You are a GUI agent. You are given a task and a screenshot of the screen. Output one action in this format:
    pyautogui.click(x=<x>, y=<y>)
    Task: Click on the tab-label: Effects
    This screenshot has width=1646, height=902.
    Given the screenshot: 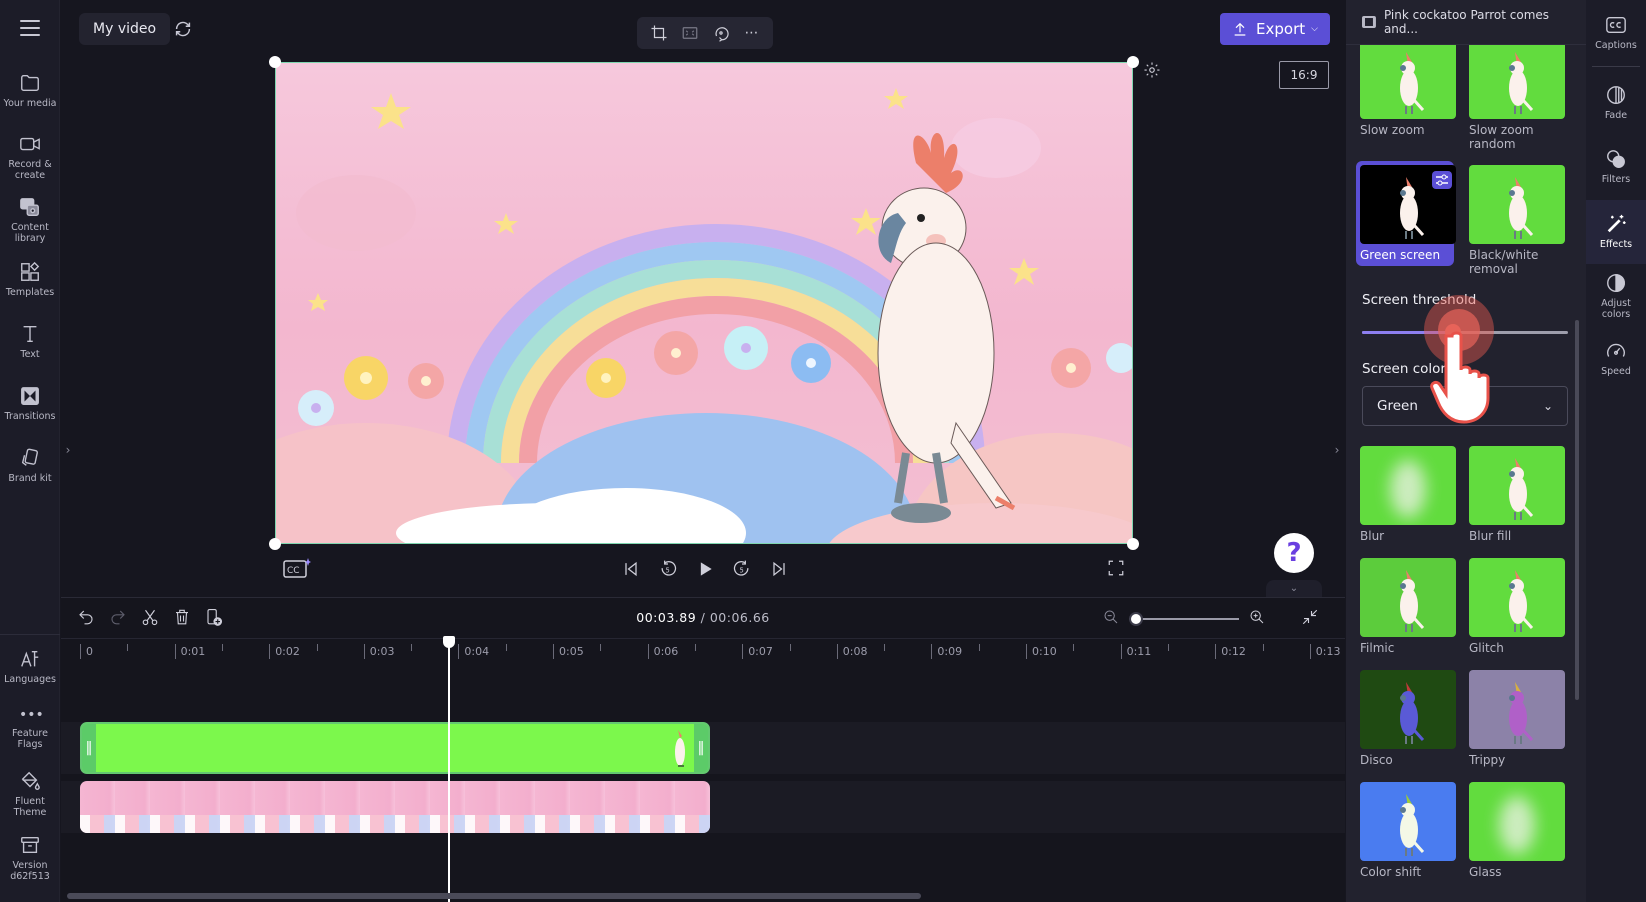 What is the action you would take?
    pyautogui.click(x=1616, y=244)
    